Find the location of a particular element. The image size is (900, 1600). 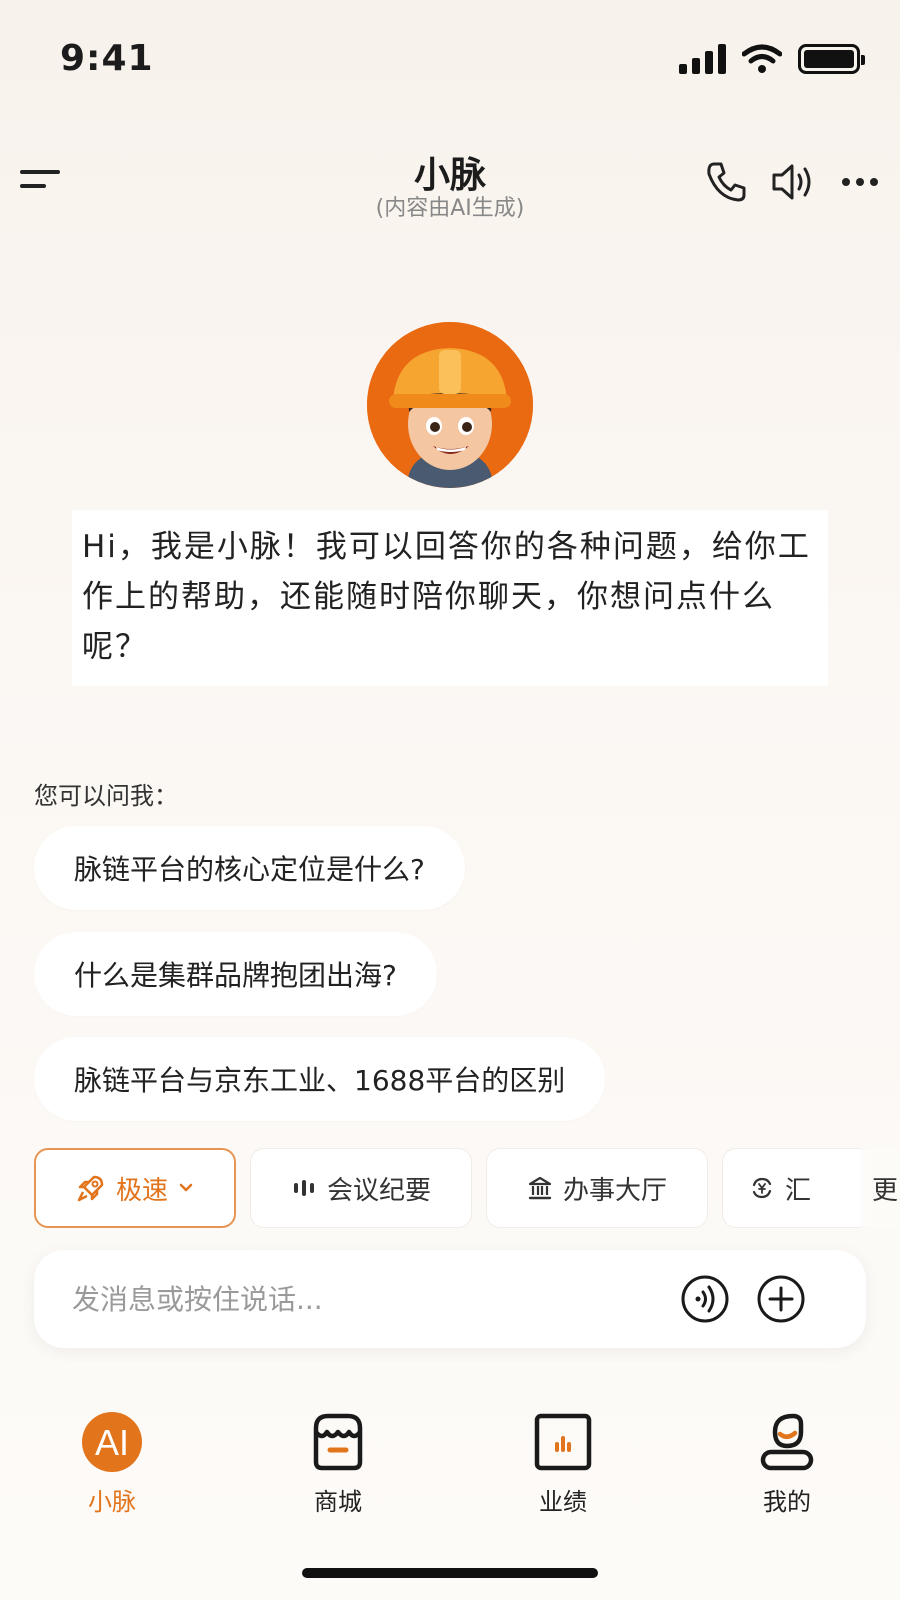

tab-label: 业绩 is located at coordinates (563, 1502).